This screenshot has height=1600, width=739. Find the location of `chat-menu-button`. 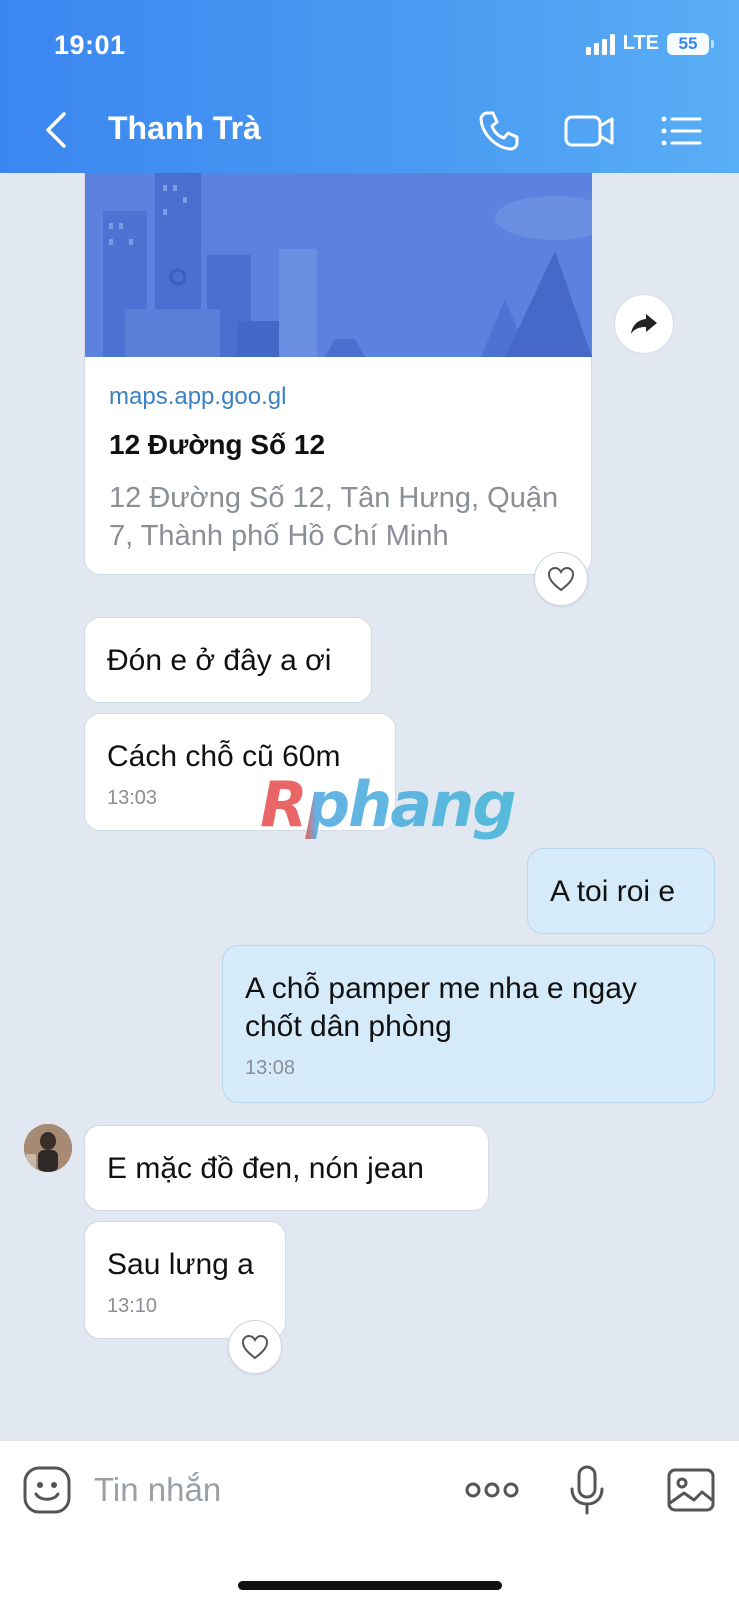

chat-menu-button is located at coordinates (681, 131).